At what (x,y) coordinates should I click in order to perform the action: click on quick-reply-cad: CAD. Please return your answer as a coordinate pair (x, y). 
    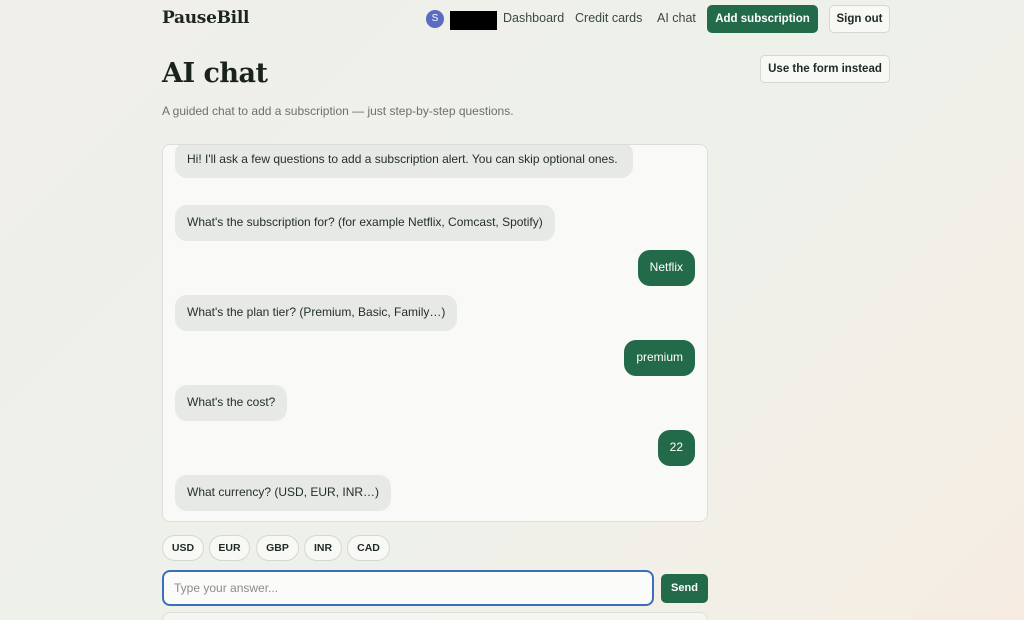
    Looking at the image, I should click on (368, 548).